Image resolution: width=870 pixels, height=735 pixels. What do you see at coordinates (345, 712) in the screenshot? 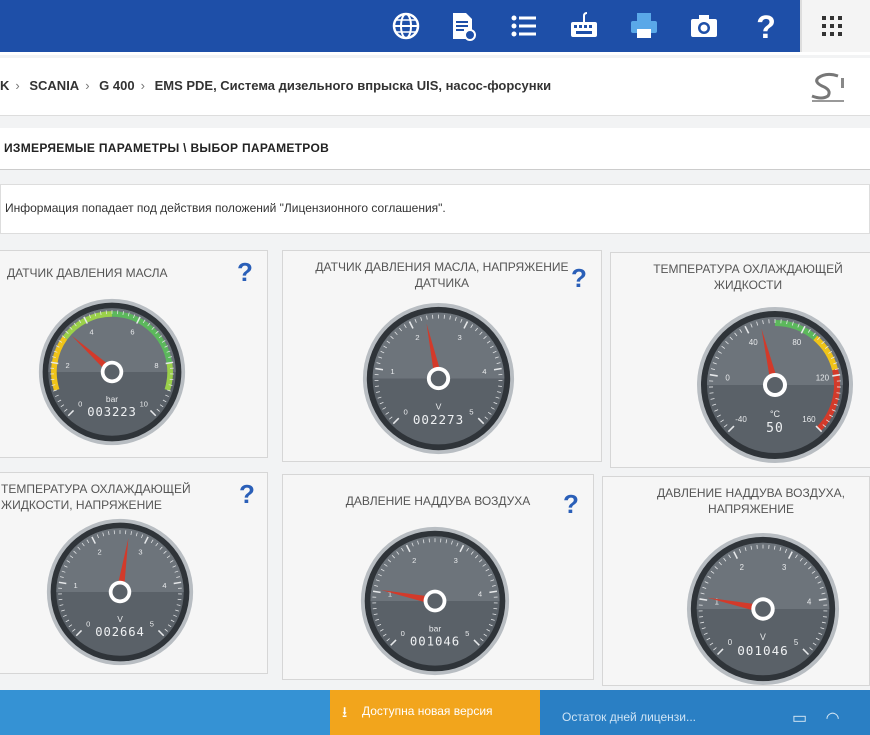
I see `download-icon: ⭳` at bounding box center [345, 712].